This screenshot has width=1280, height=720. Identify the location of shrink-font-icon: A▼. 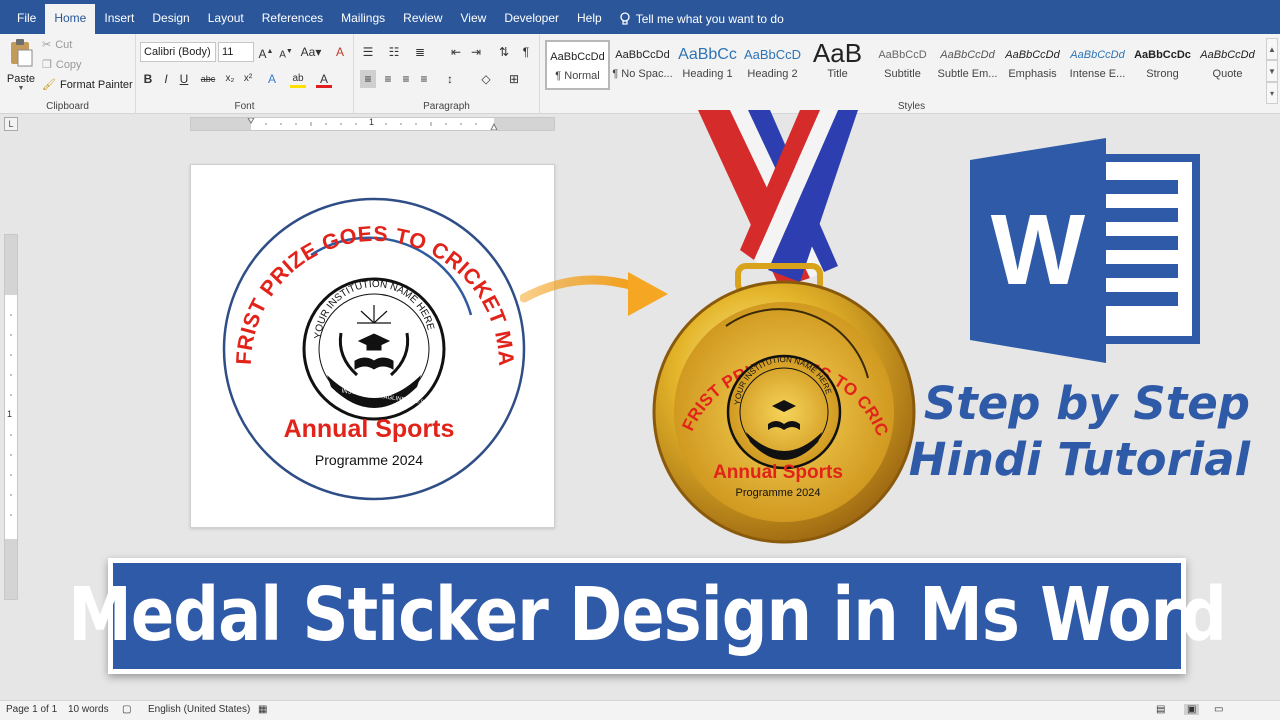
(286, 52).